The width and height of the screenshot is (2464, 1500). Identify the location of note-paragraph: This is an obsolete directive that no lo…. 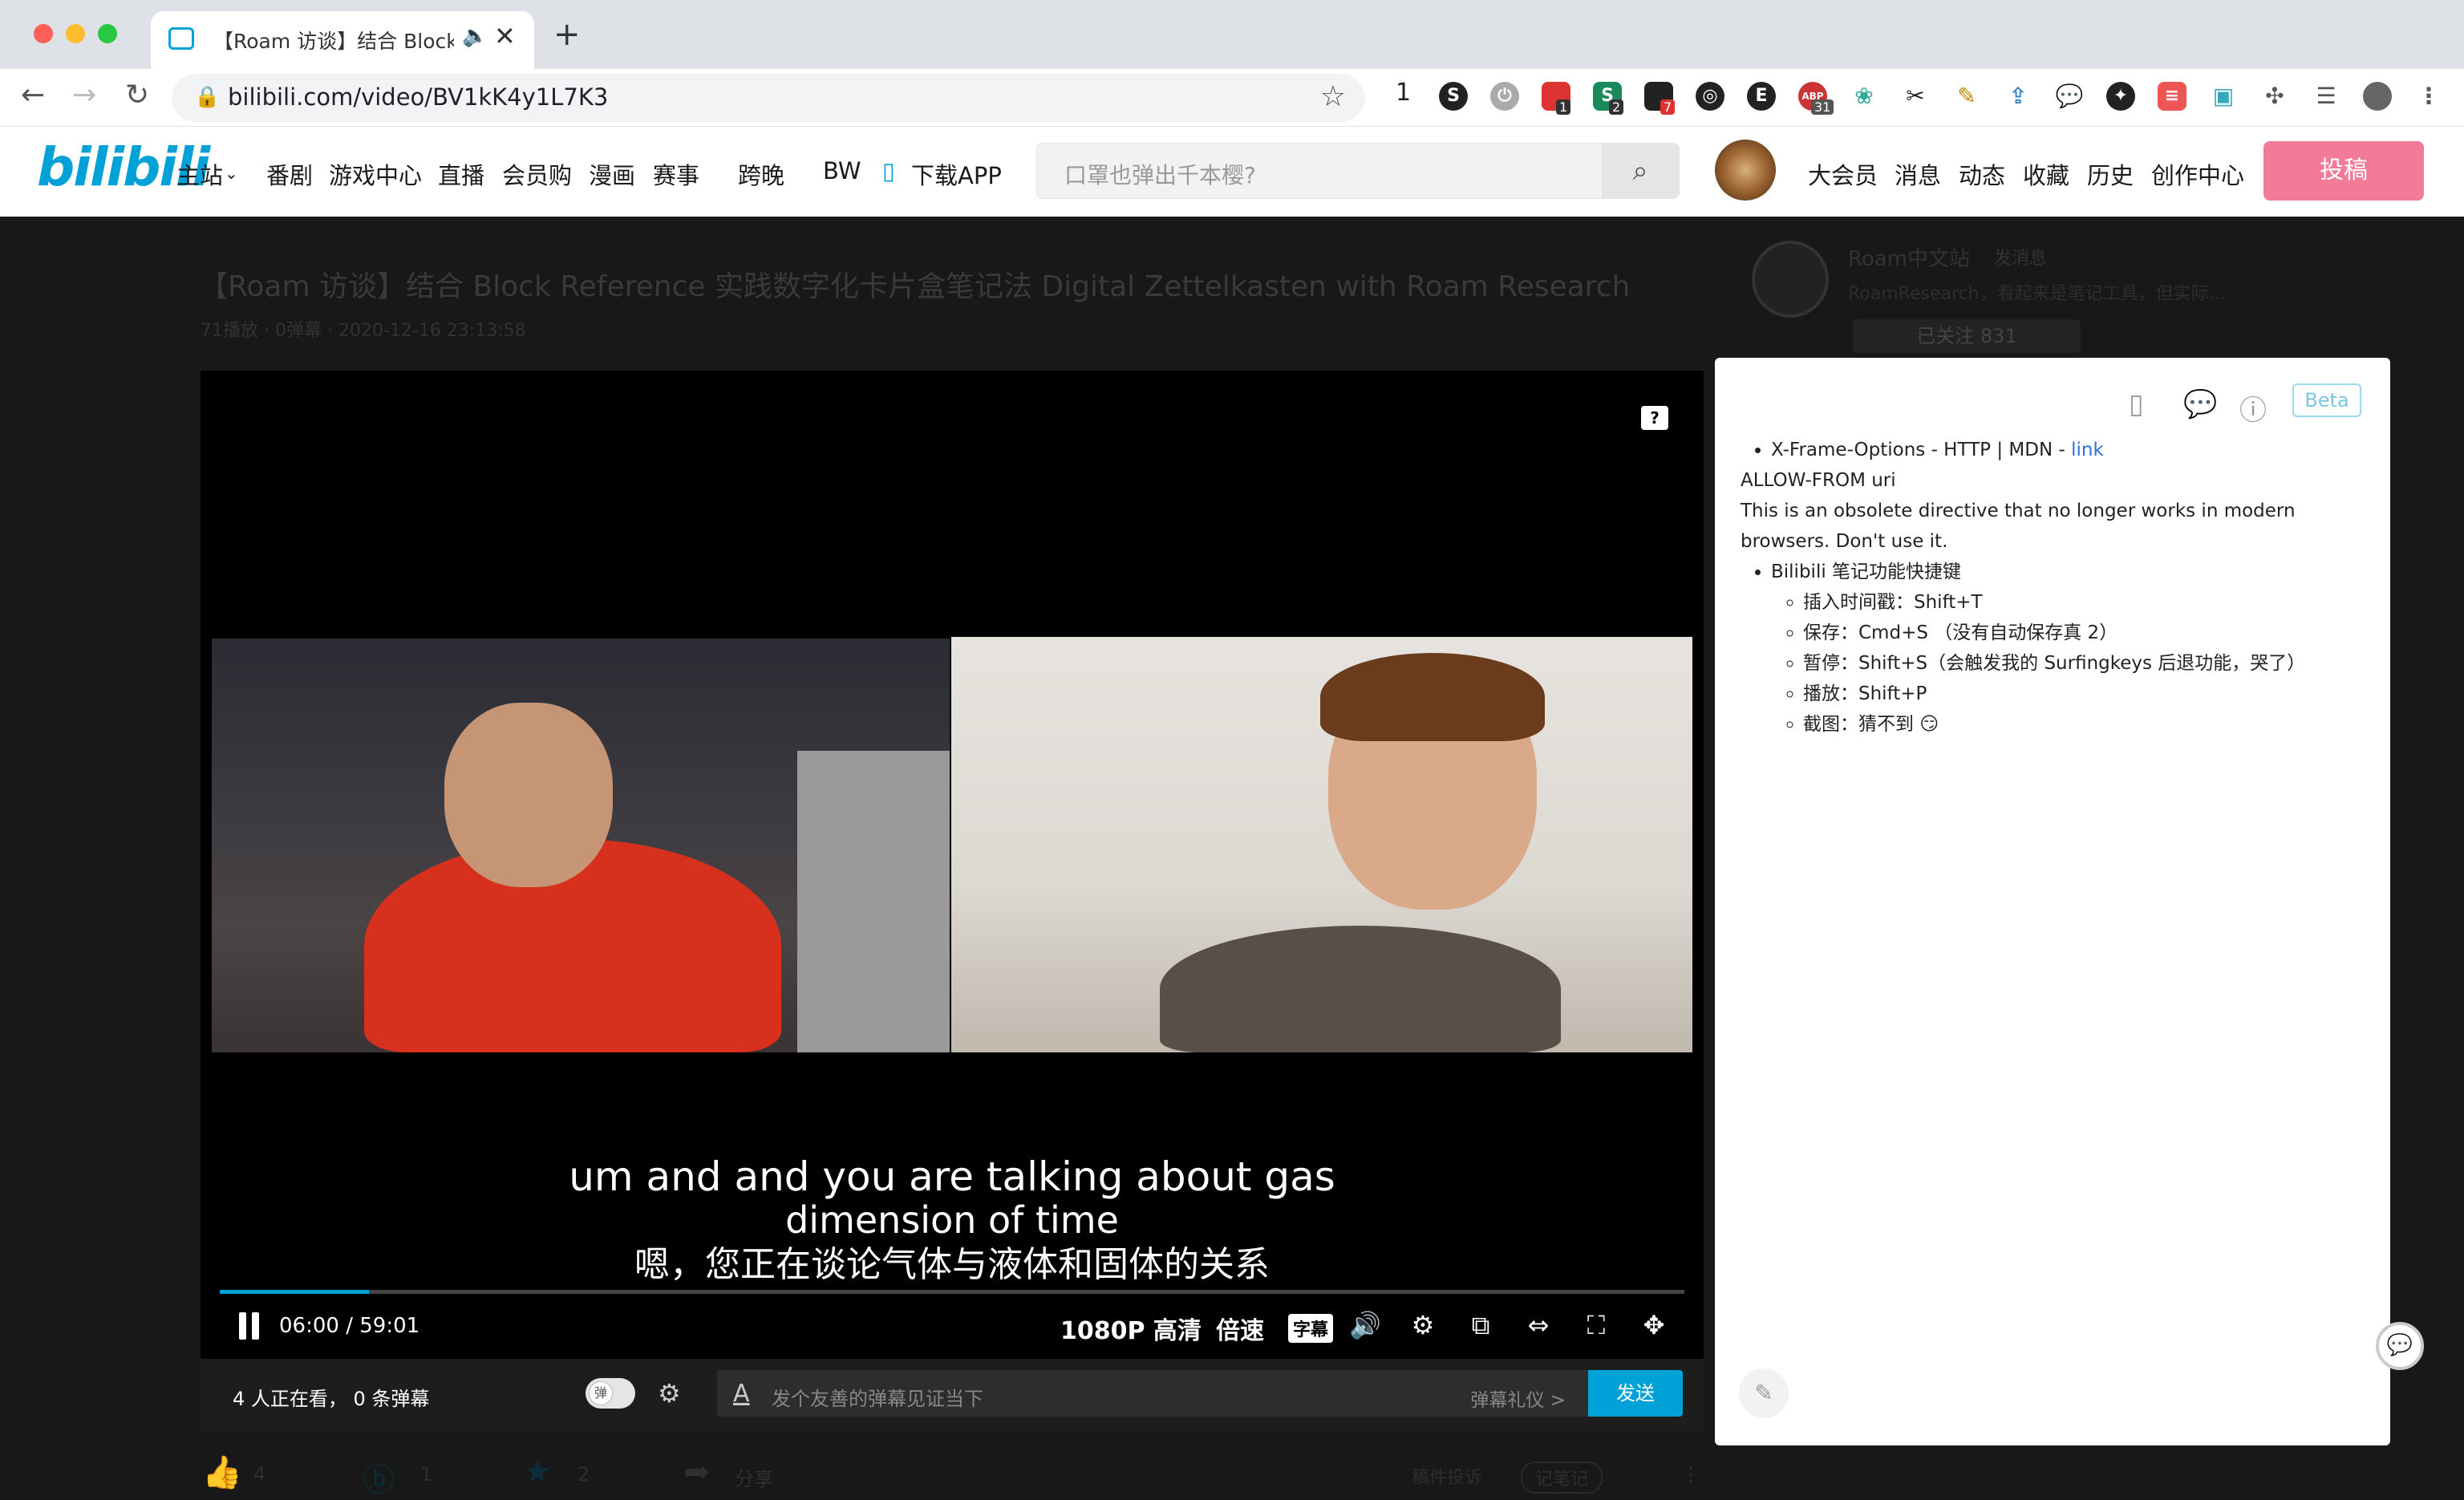
(2018, 526).